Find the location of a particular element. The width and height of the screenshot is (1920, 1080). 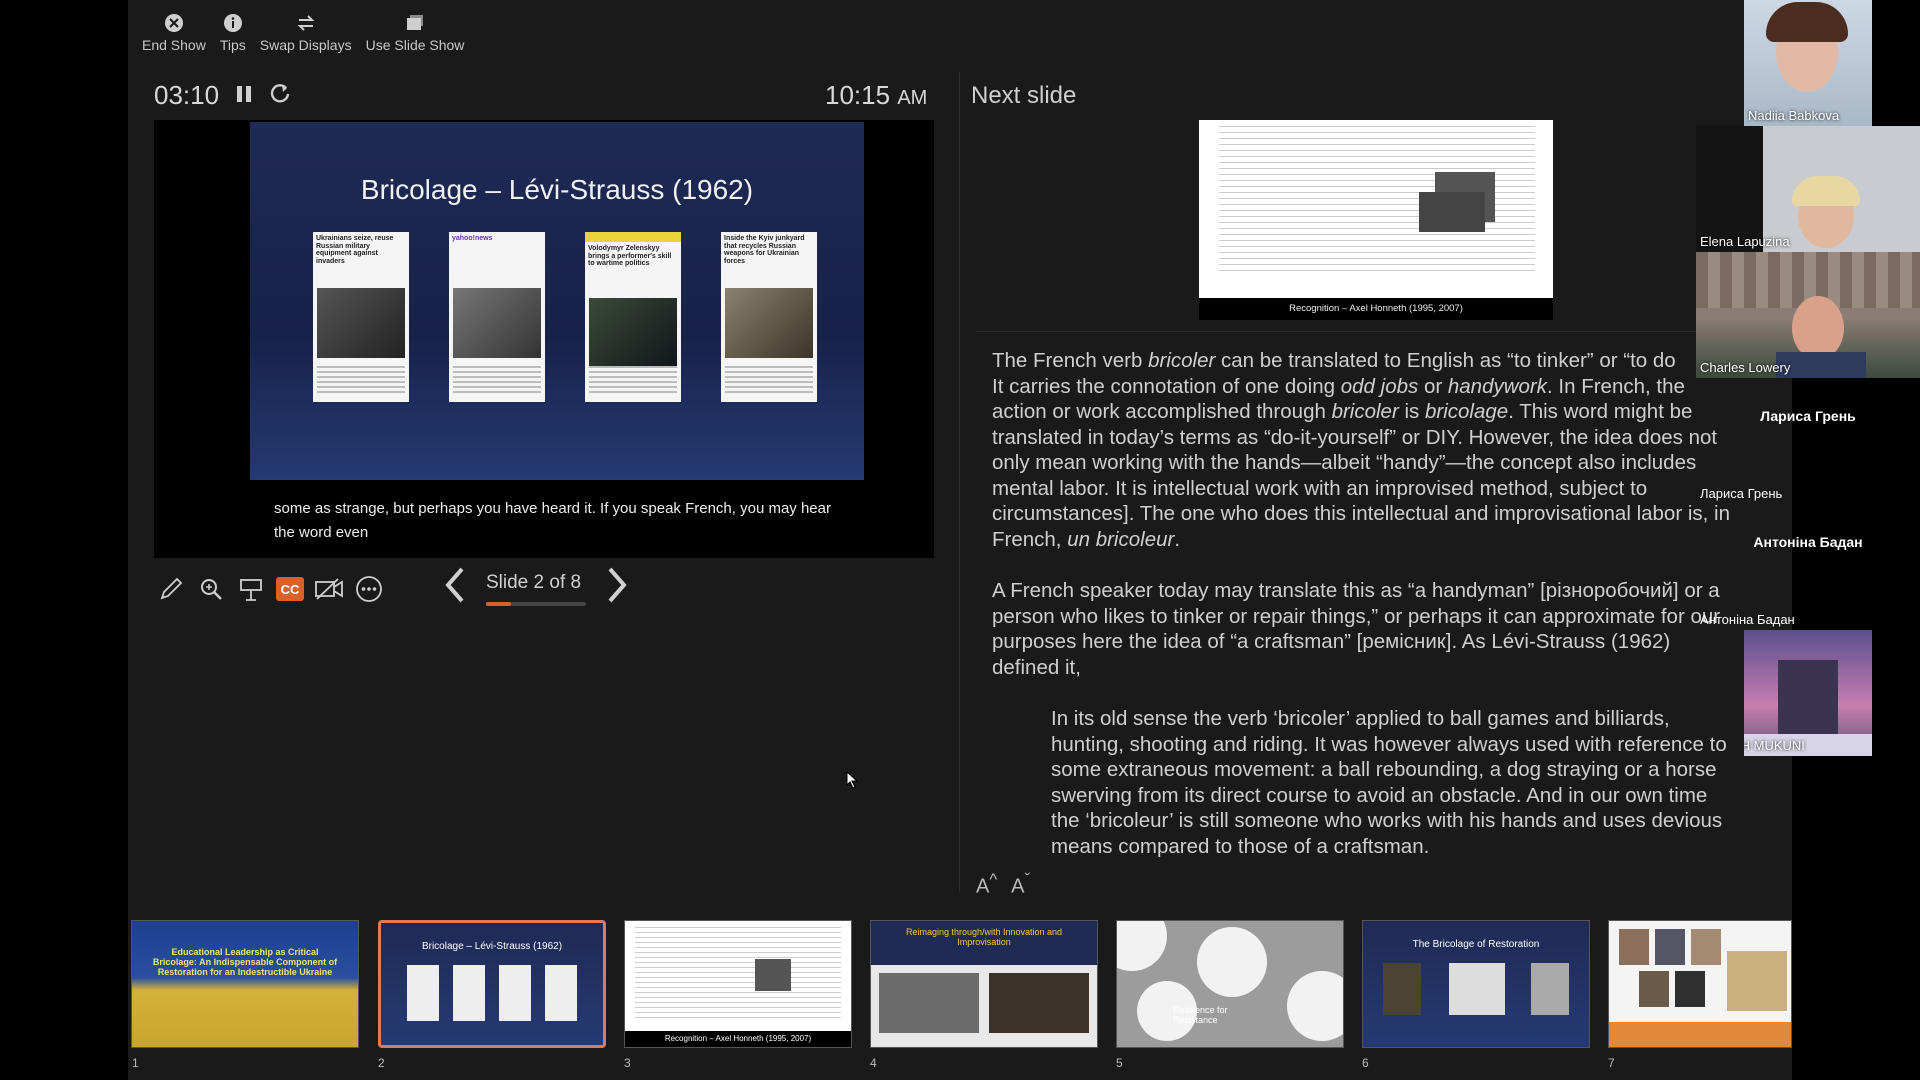

participant-video-tile: JOSEPH MUKUNI is located at coordinates (1808, 693).